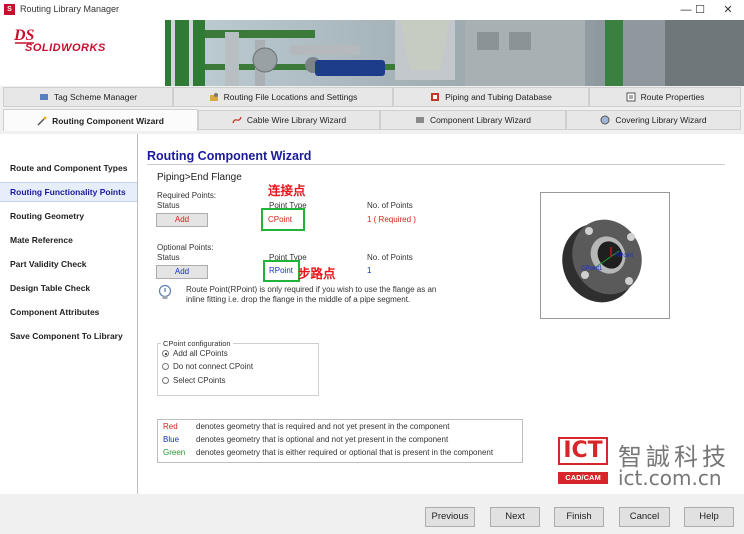 The image size is (744, 534). What do you see at coordinates (480, 120) in the screenshot?
I see `tab-label: Component Library Wizard` at bounding box center [480, 120].